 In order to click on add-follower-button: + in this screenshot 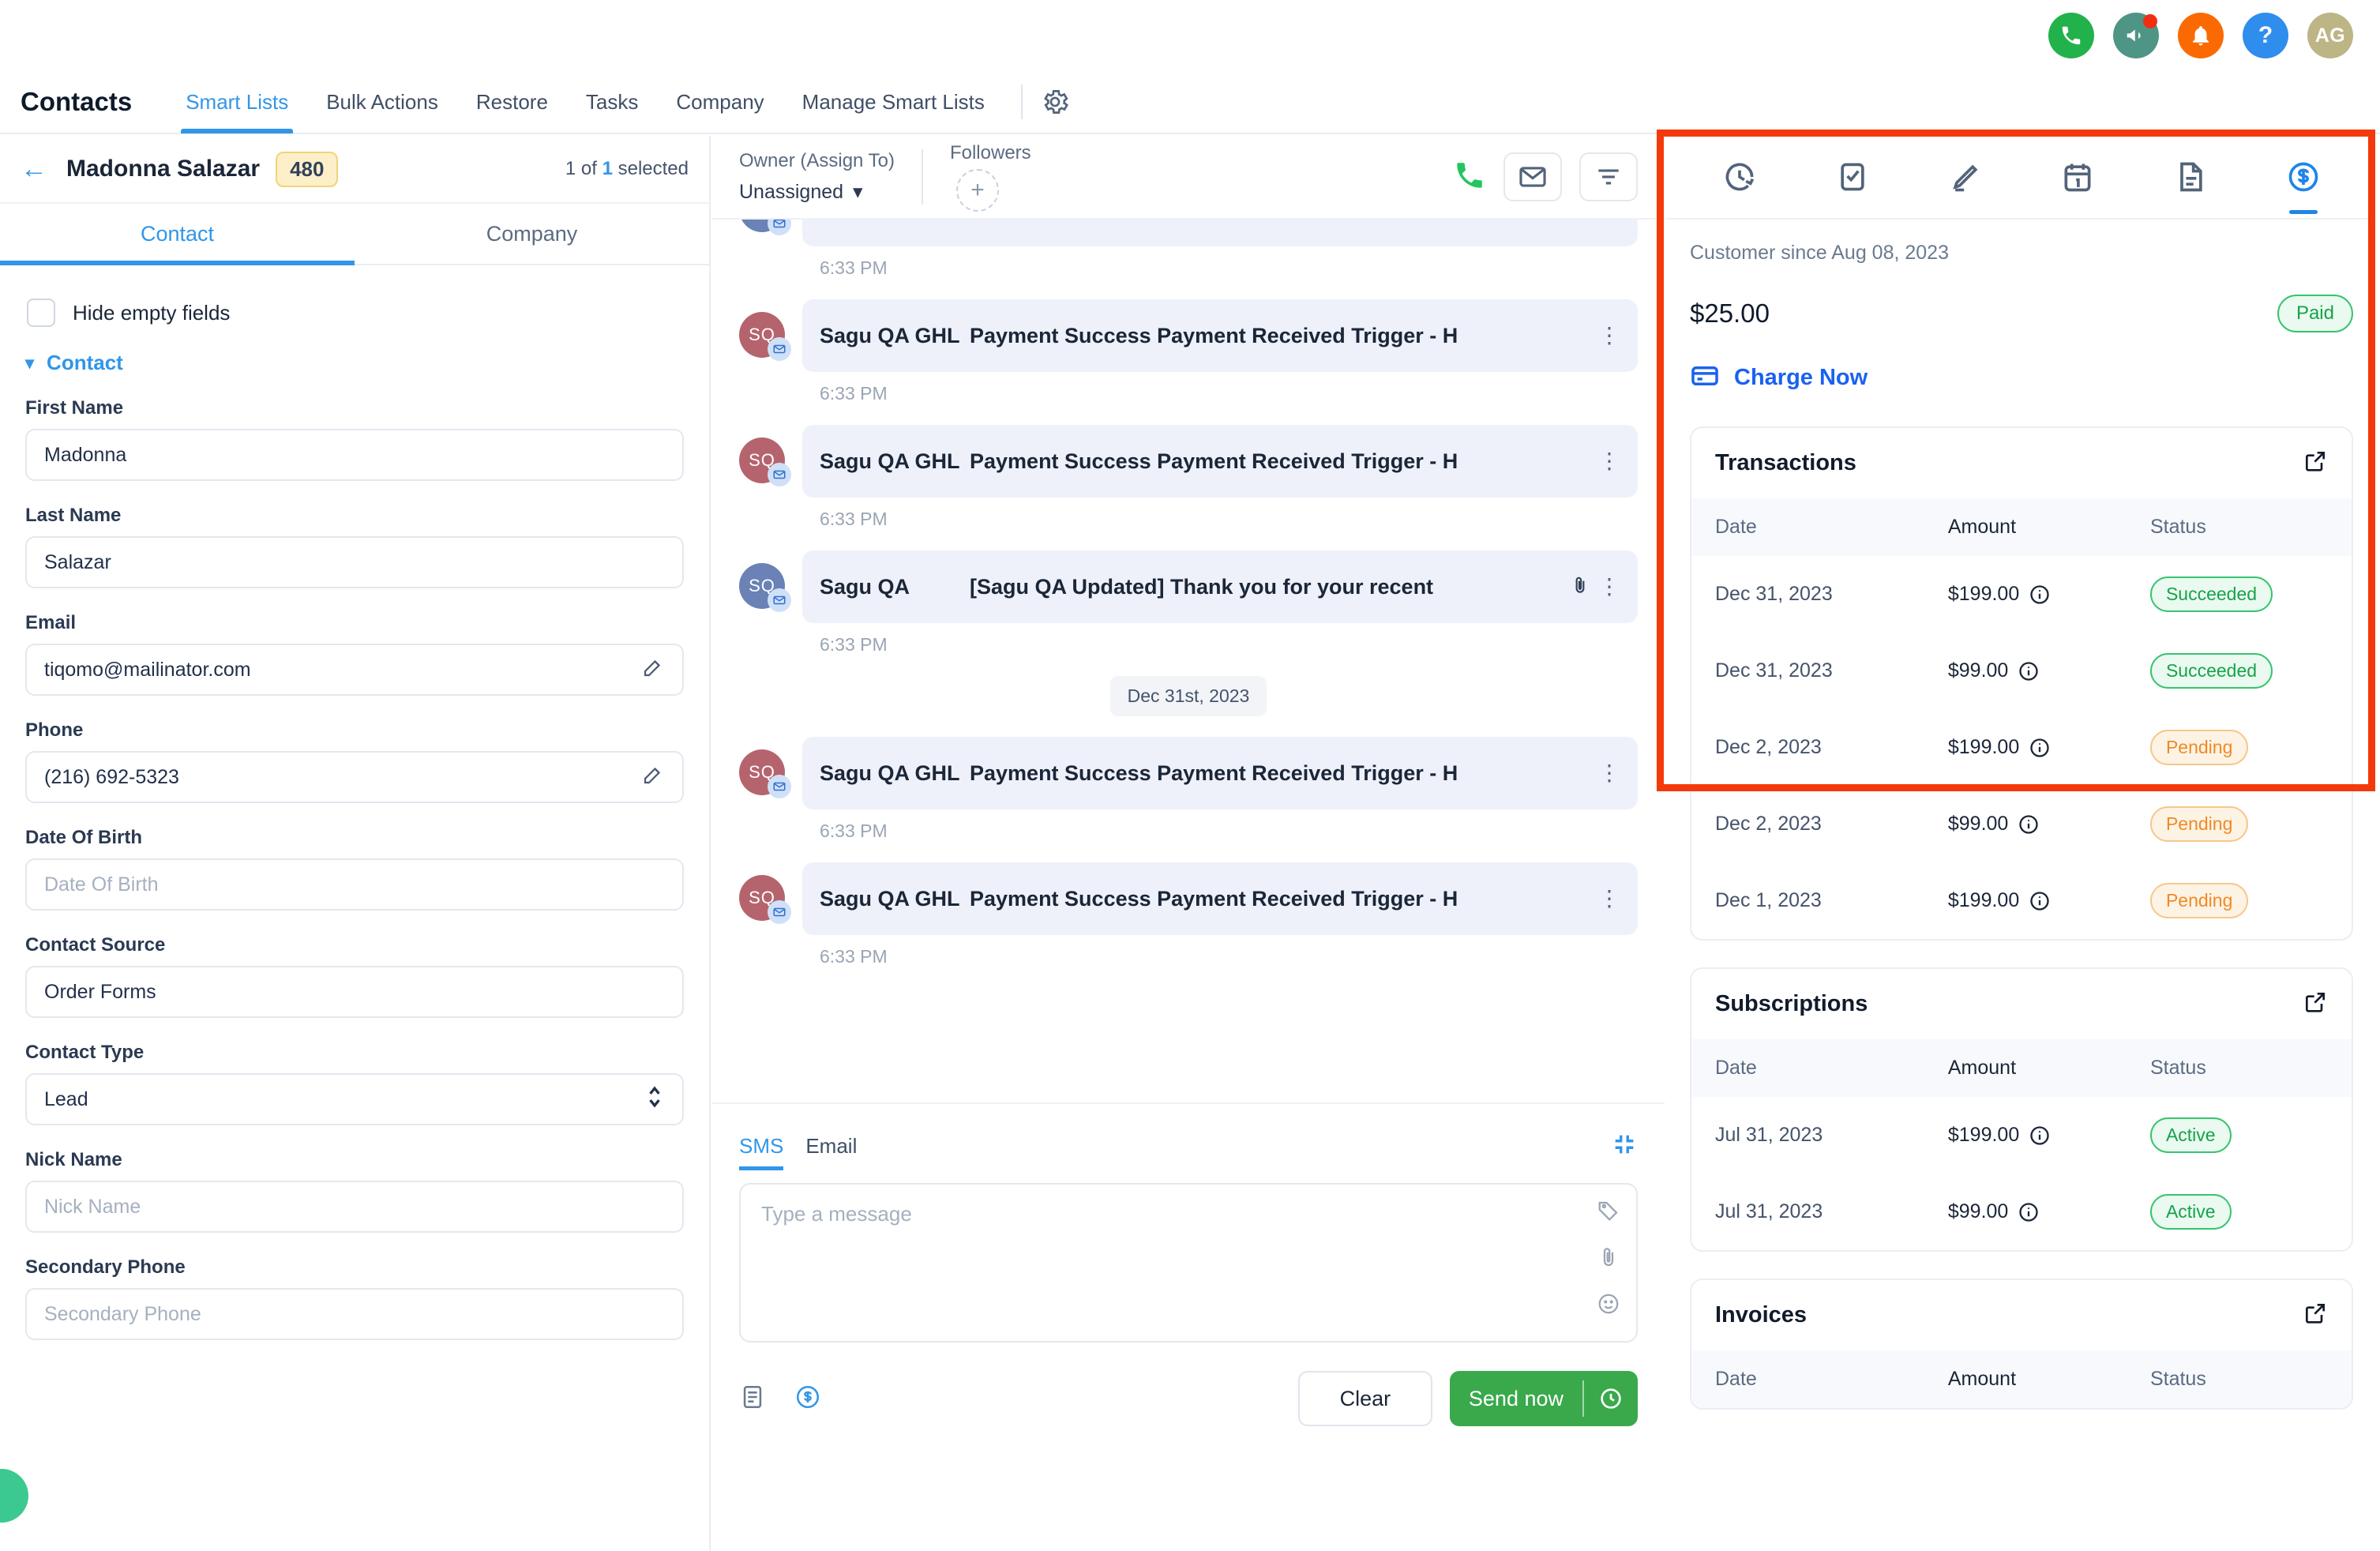, I will do `click(977, 190)`.